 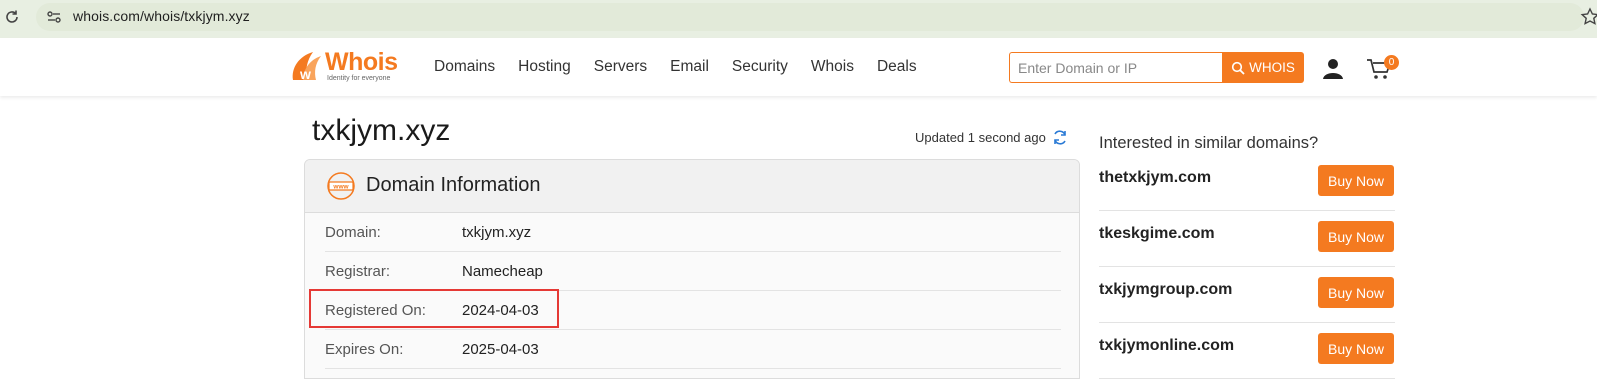 I want to click on bookmark-star-icon, so click(x=1588, y=17).